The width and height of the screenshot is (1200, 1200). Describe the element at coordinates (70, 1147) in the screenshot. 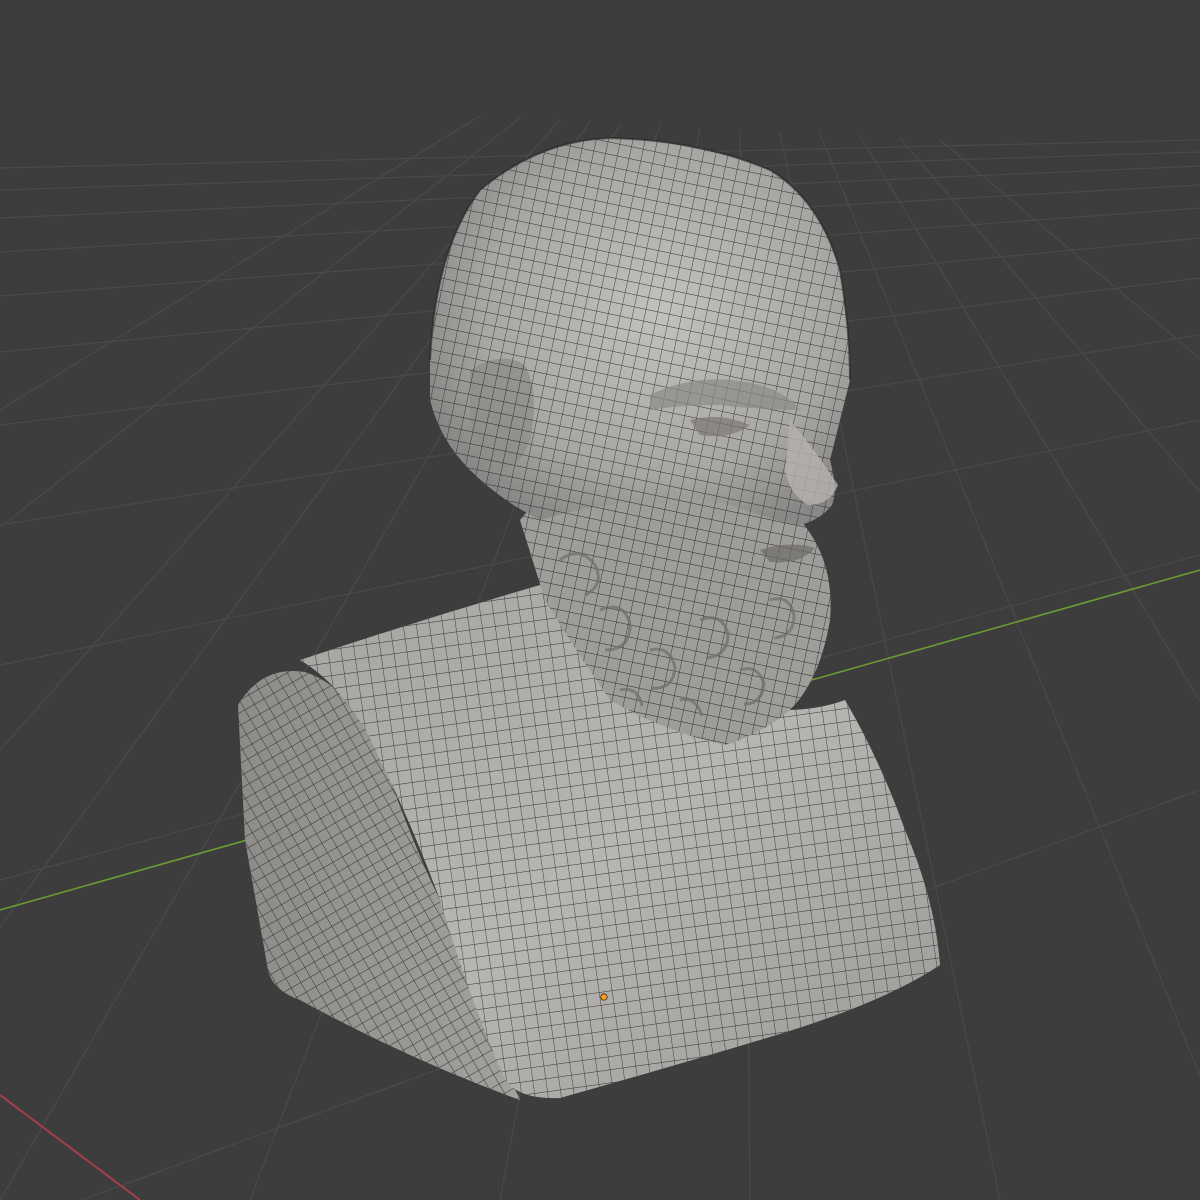

I see `x-axis-line` at that location.